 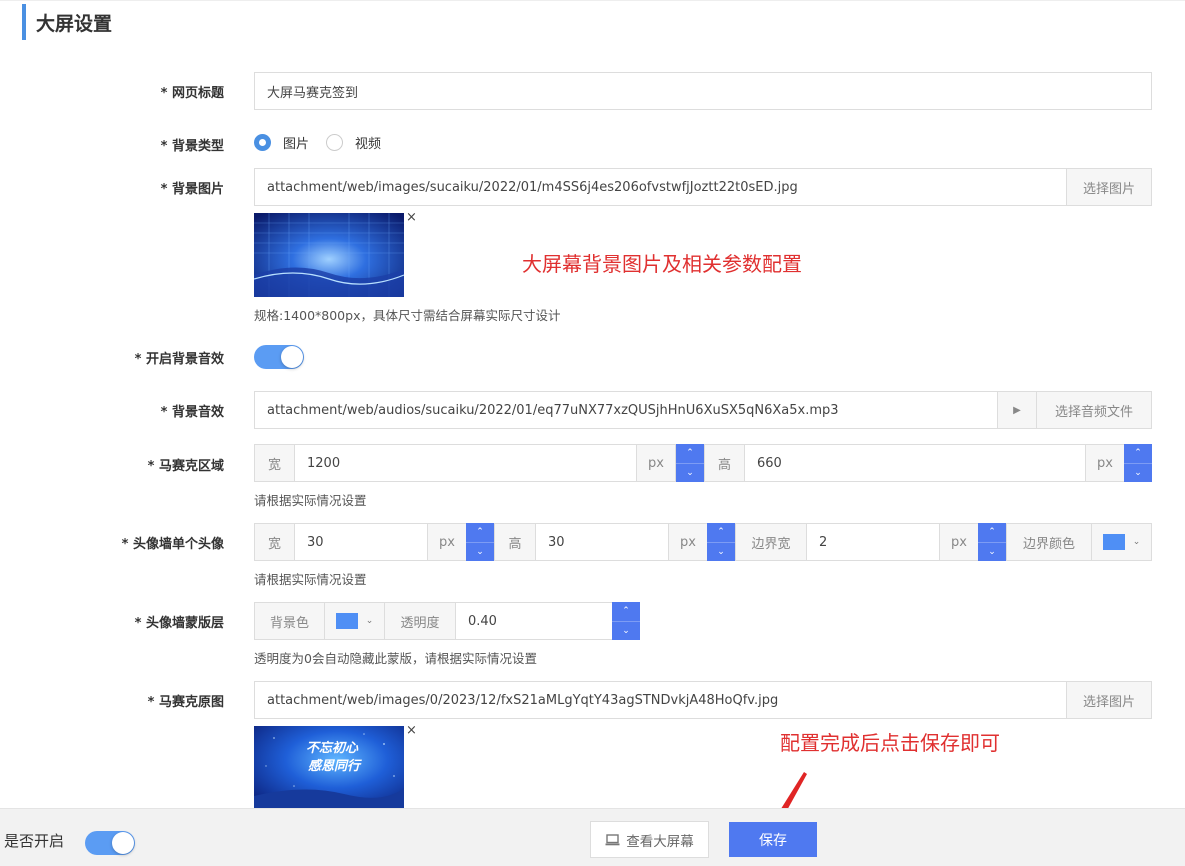 What do you see at coordinates (74, 23) in the screenshot?
I see `section-title: 大屏设置` at bounding box center [74, 23].